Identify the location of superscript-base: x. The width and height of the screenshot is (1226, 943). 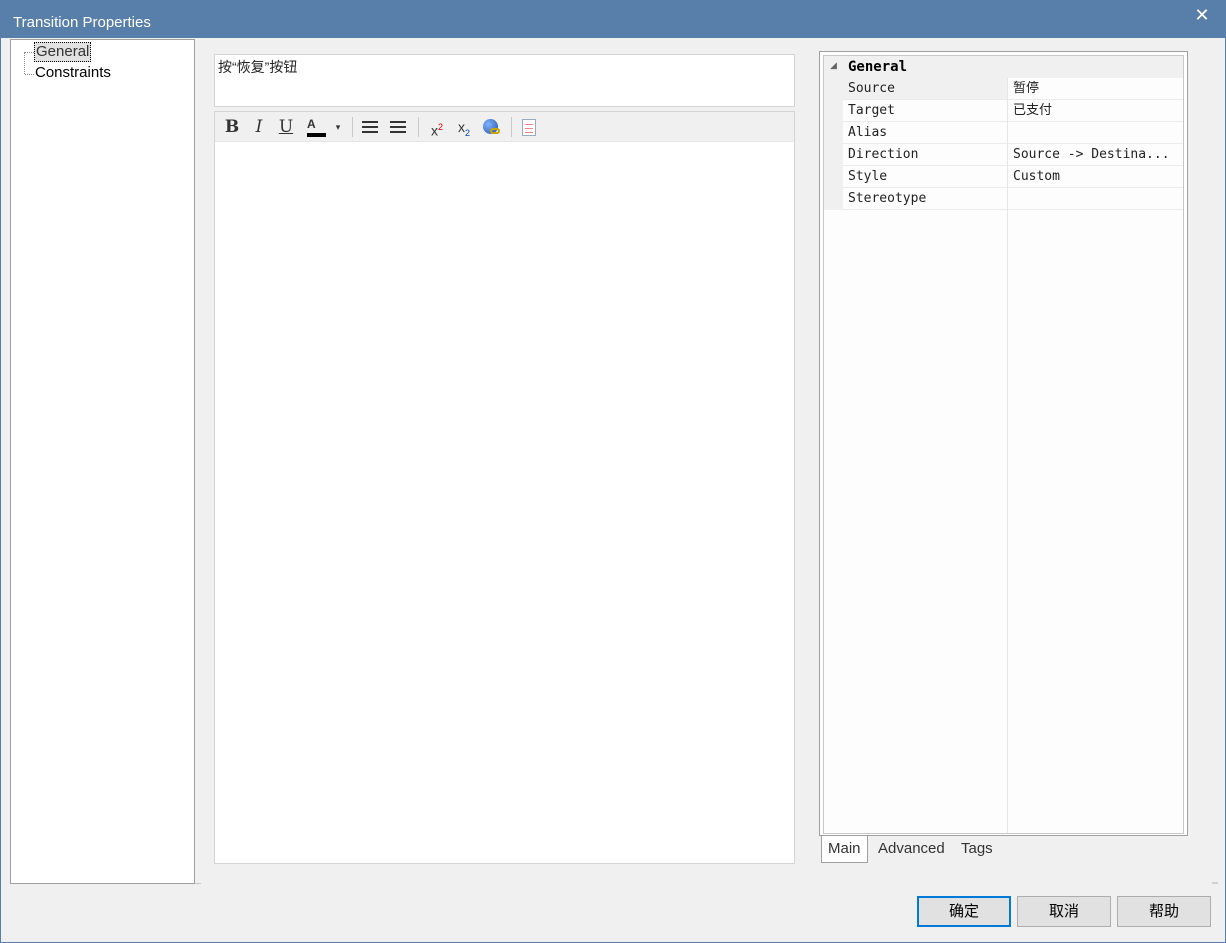
(434, 130).